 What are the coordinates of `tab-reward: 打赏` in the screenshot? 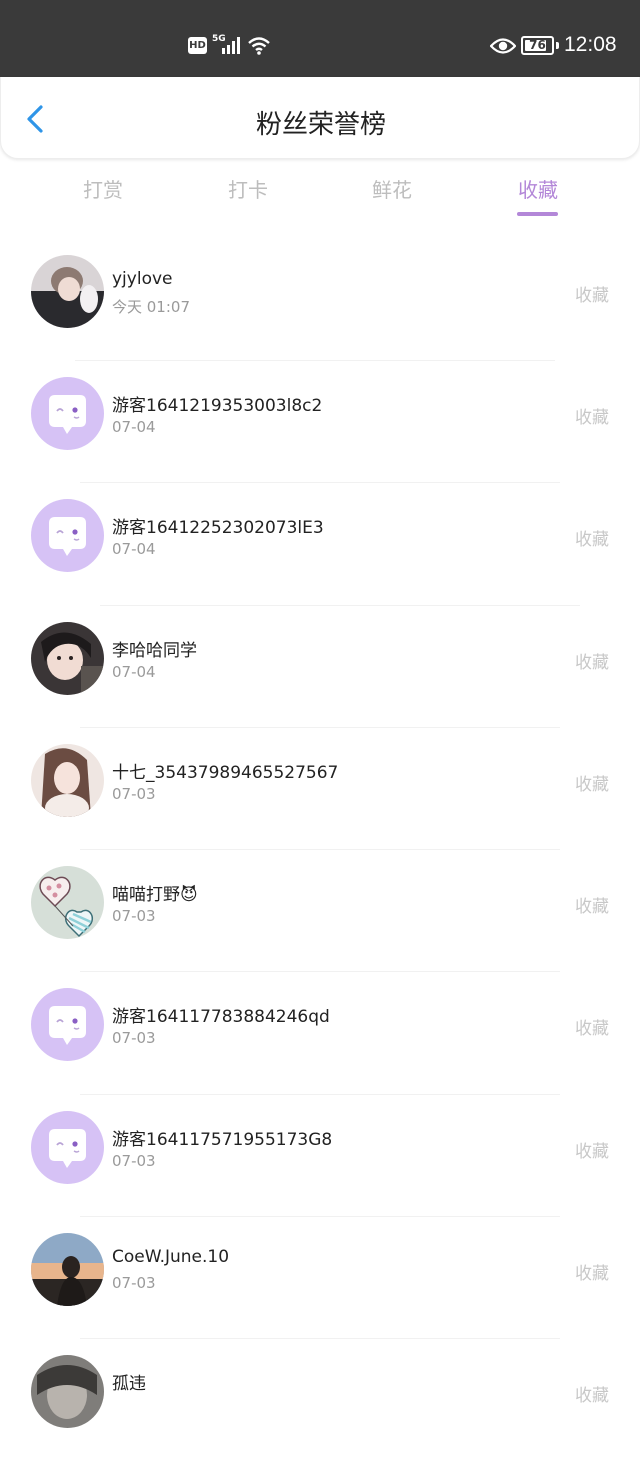 It's located at (103, 190).